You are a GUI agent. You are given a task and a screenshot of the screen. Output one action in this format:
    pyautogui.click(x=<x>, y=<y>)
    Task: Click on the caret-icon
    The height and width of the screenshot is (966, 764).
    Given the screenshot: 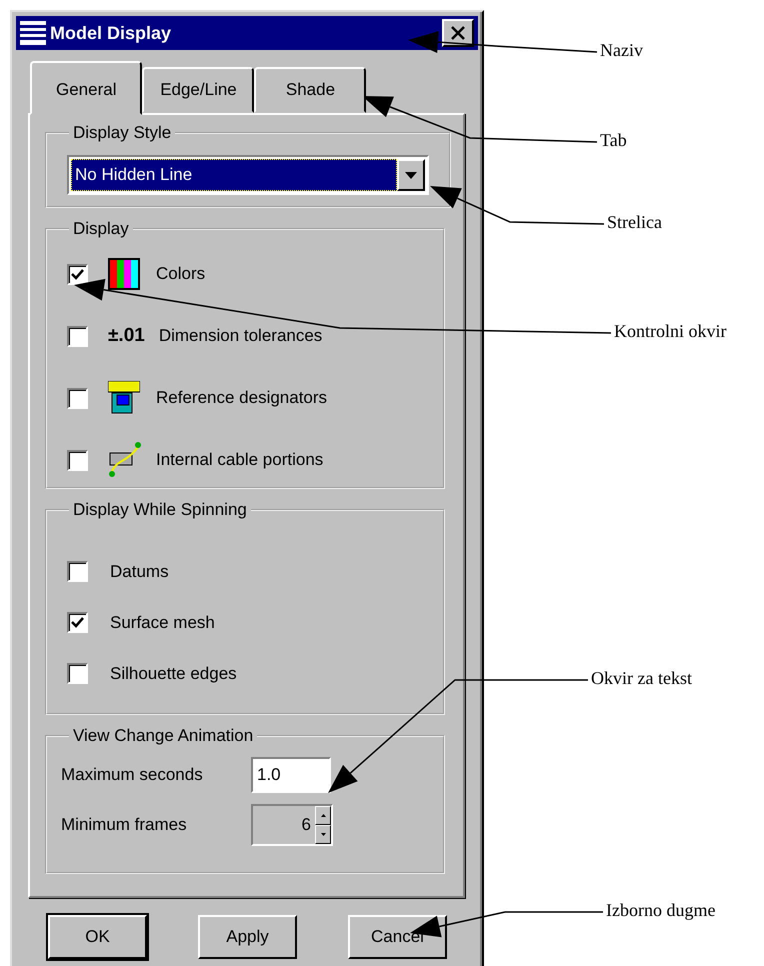 What is the action you would take?
    pyautogui.click(x=411, y=175)
    